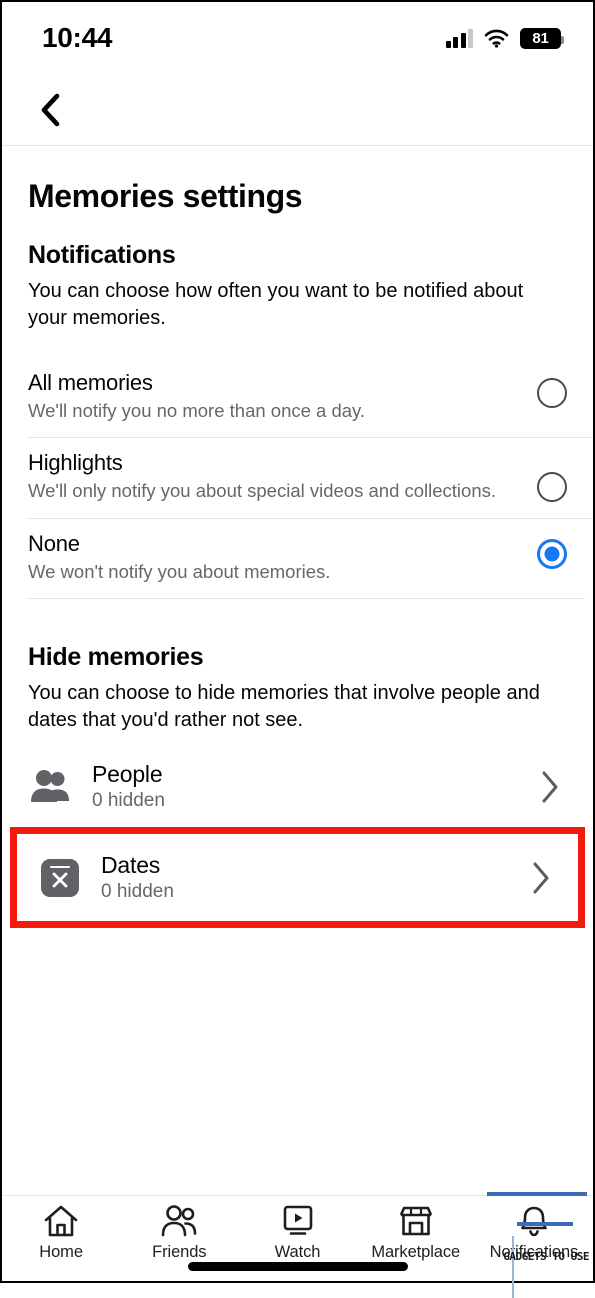 This screenshot has height=1298, width=595. Describe the element at coordinates (552, 393) in the screenshot. I see `radio-all-memories` at that location.